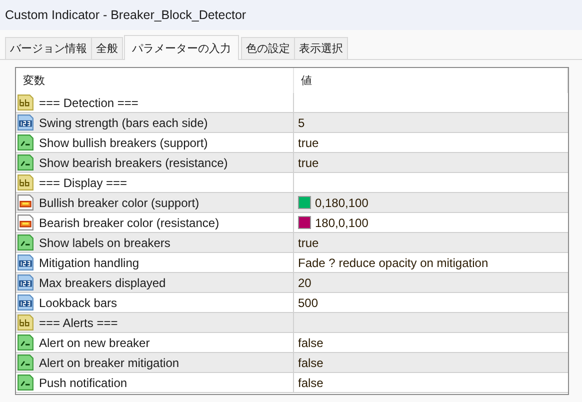 This screenshot has height=402, width=582. What do you see at coordinates (305, 283) in the screenshot?
I see `parameter-value: 20` at bounding box center [305, 283].